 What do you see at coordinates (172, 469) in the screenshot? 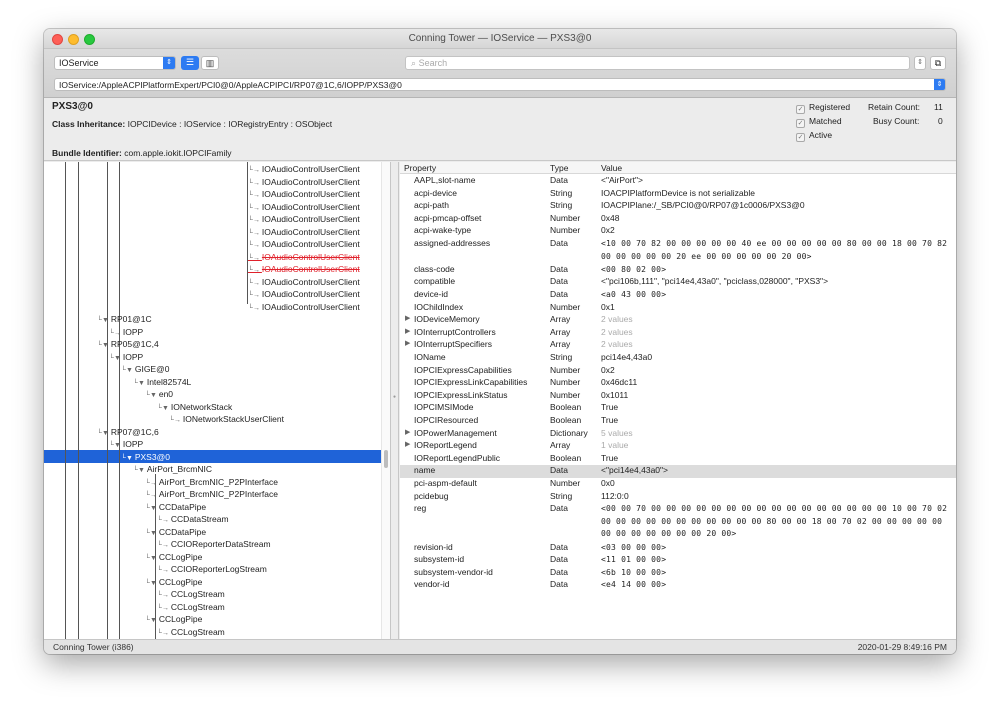
I see `tree-node: └▼ AirPort_BrcmNIC` at bounding box center [172, 469].